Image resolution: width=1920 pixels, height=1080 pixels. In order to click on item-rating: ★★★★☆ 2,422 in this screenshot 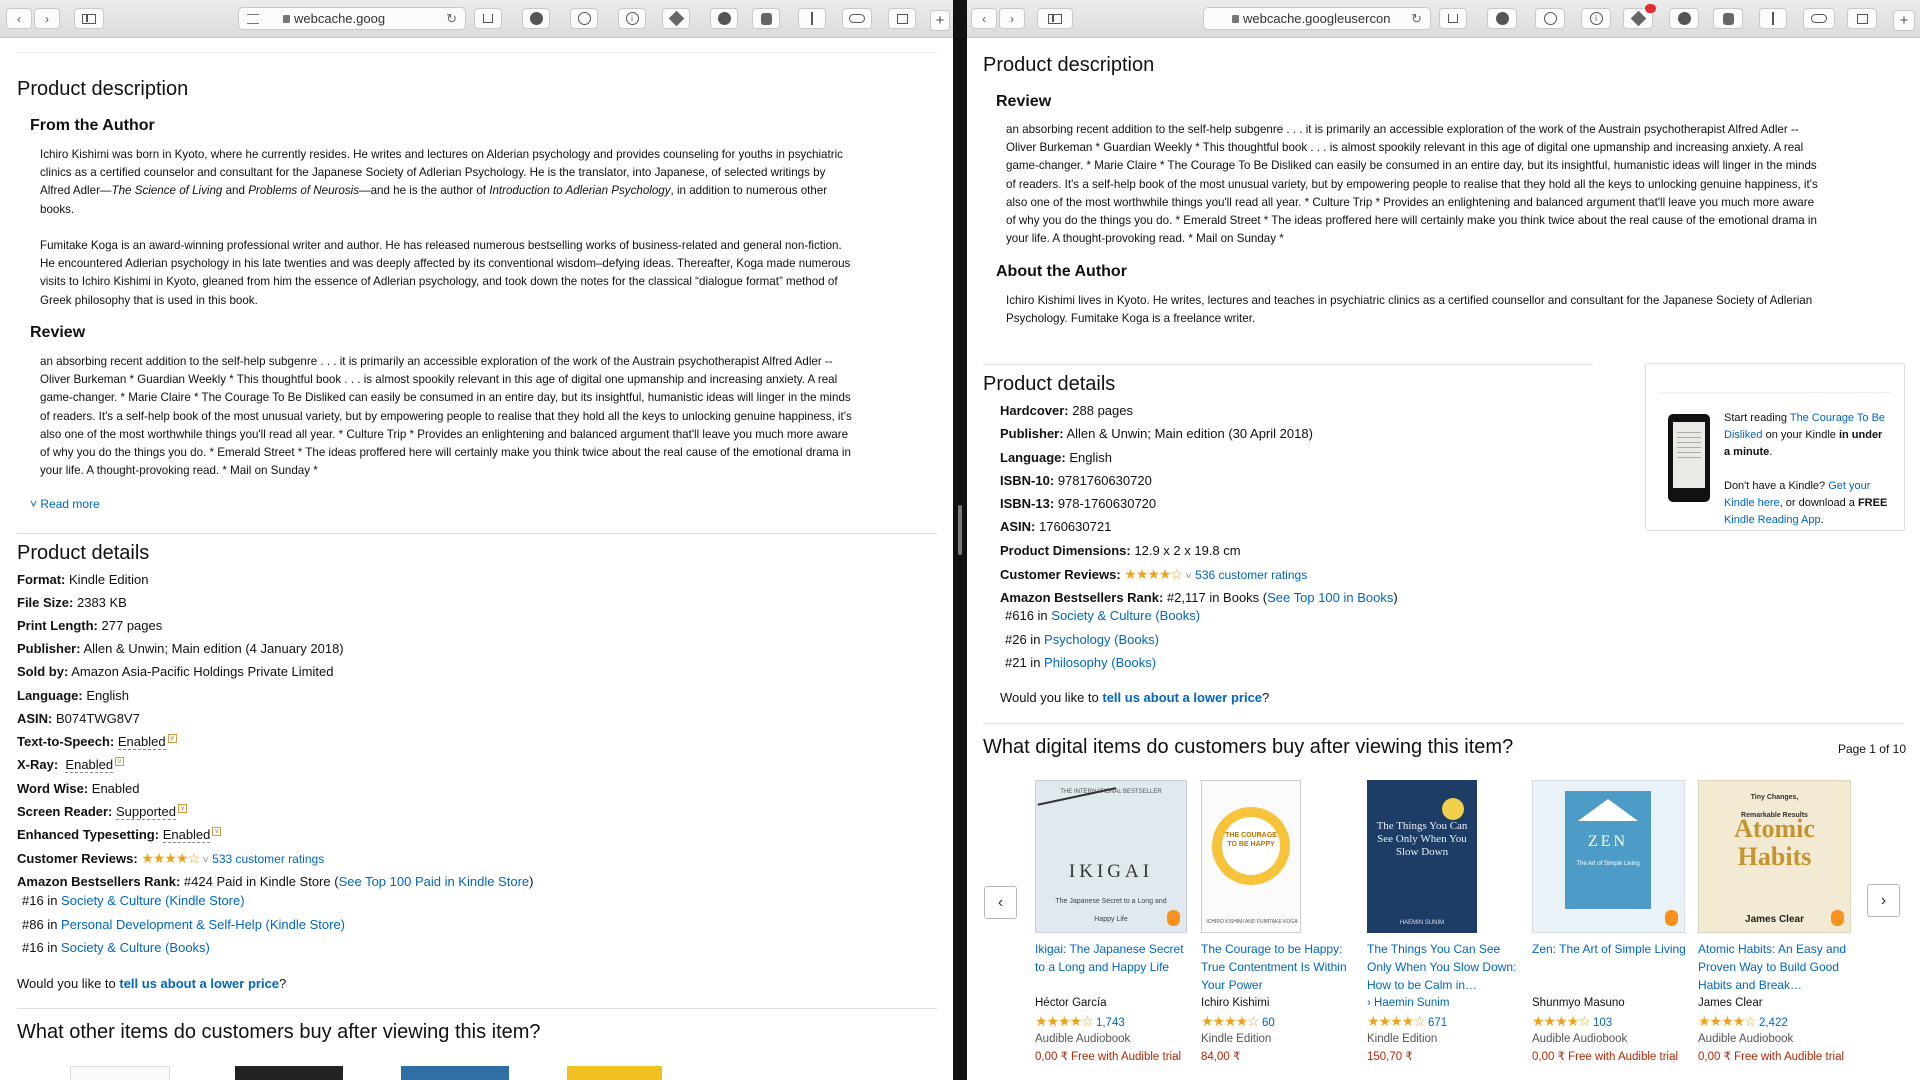, I will do `click(1778, 1022)`.